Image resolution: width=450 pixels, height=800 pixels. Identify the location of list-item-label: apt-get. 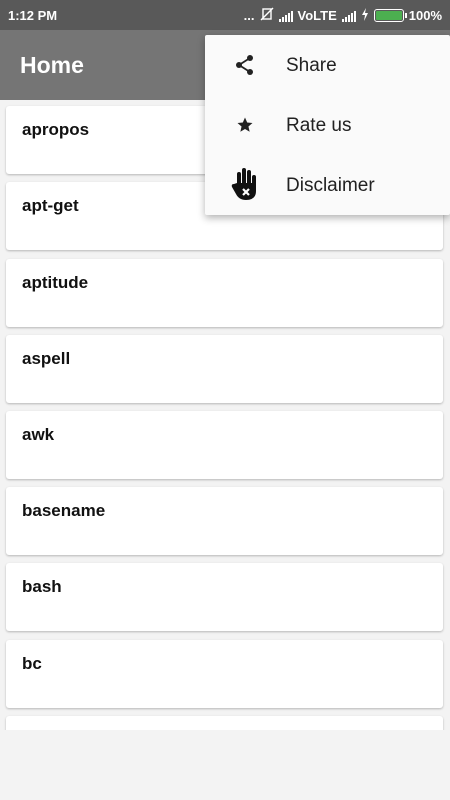
(50, 205).